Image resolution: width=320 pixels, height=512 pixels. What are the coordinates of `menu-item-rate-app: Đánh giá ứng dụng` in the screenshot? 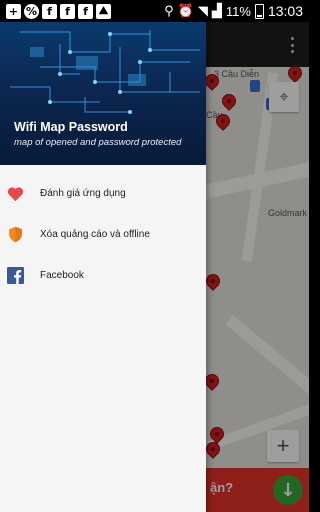 It's located at (103, 193).